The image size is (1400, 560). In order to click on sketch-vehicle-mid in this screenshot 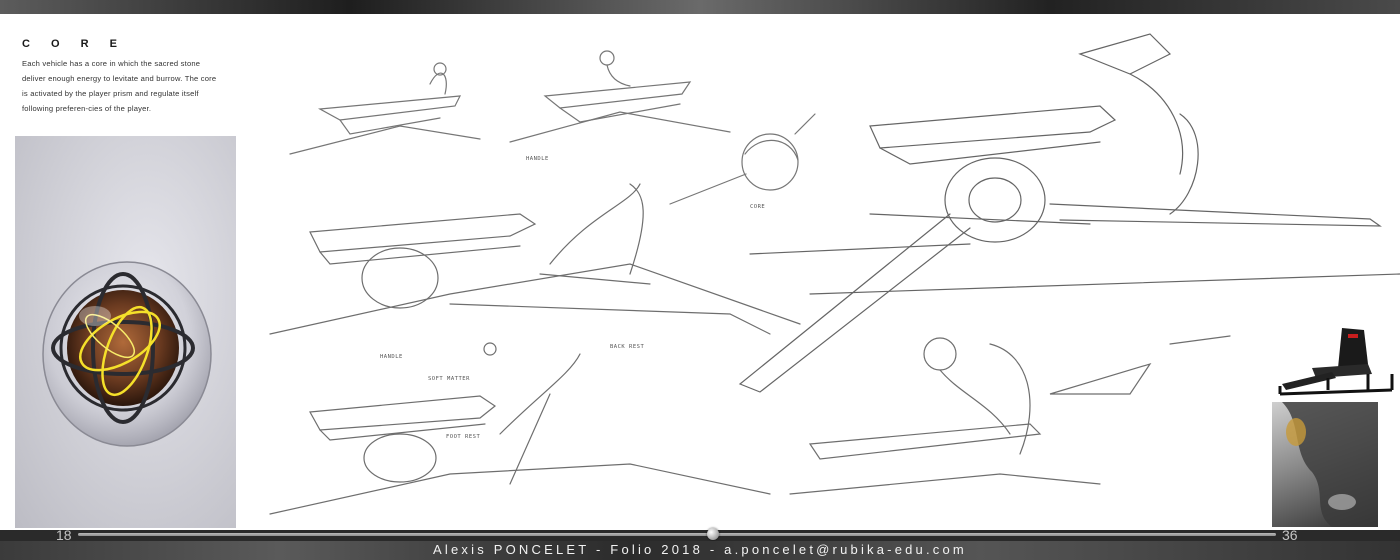, I will do `click(535, 259)`.